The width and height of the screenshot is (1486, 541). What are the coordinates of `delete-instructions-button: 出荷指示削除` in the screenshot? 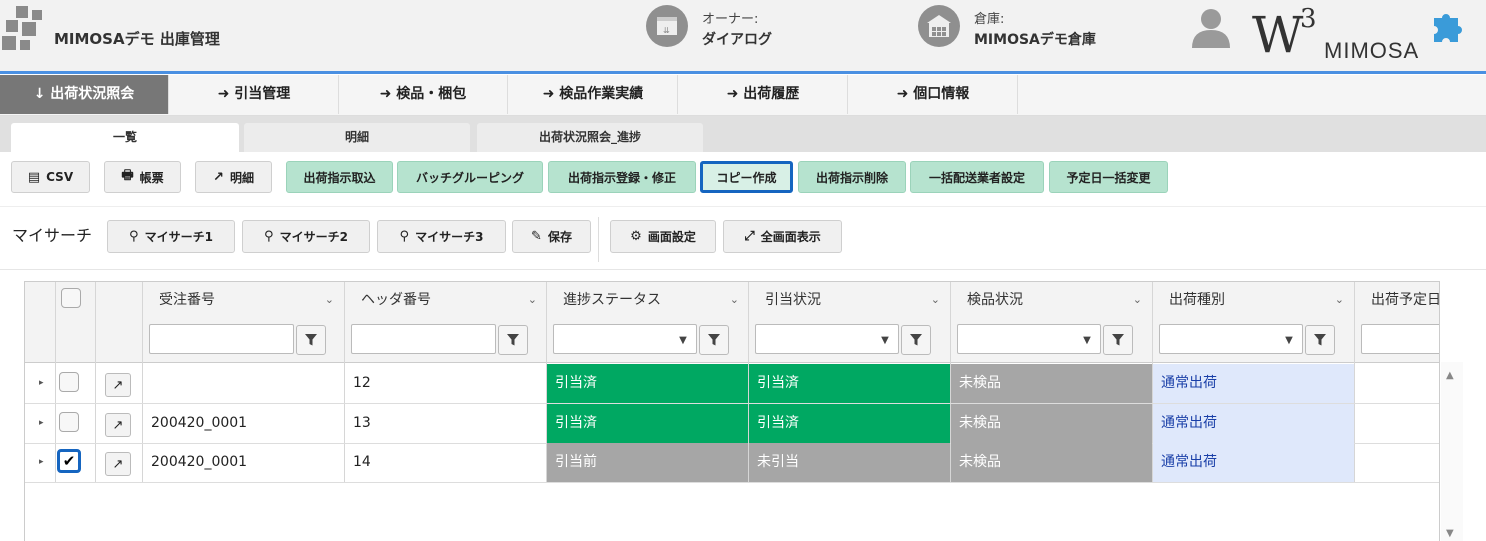 It's located at (852, 177).